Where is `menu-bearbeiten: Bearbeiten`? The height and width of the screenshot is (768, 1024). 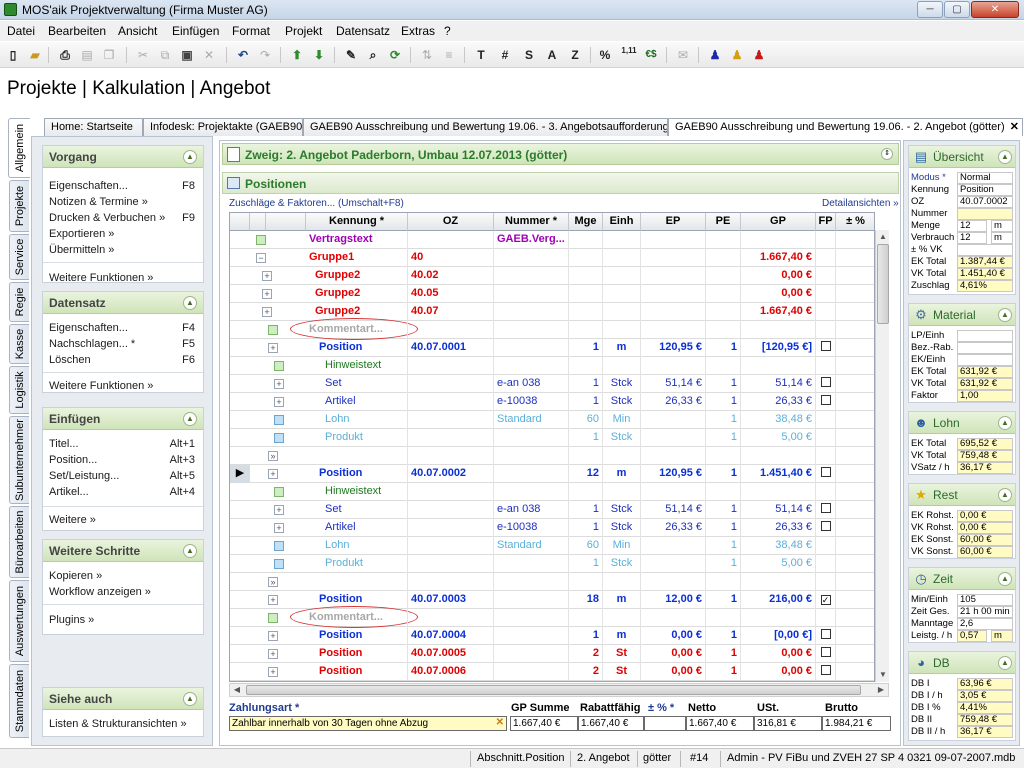
menu-bearbeiten: Bearbeiten is located at coordinates (77, 31).